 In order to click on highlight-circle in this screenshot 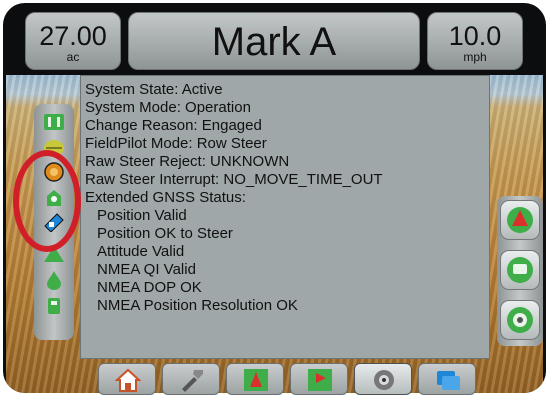, I will do `click(47, 201)`.